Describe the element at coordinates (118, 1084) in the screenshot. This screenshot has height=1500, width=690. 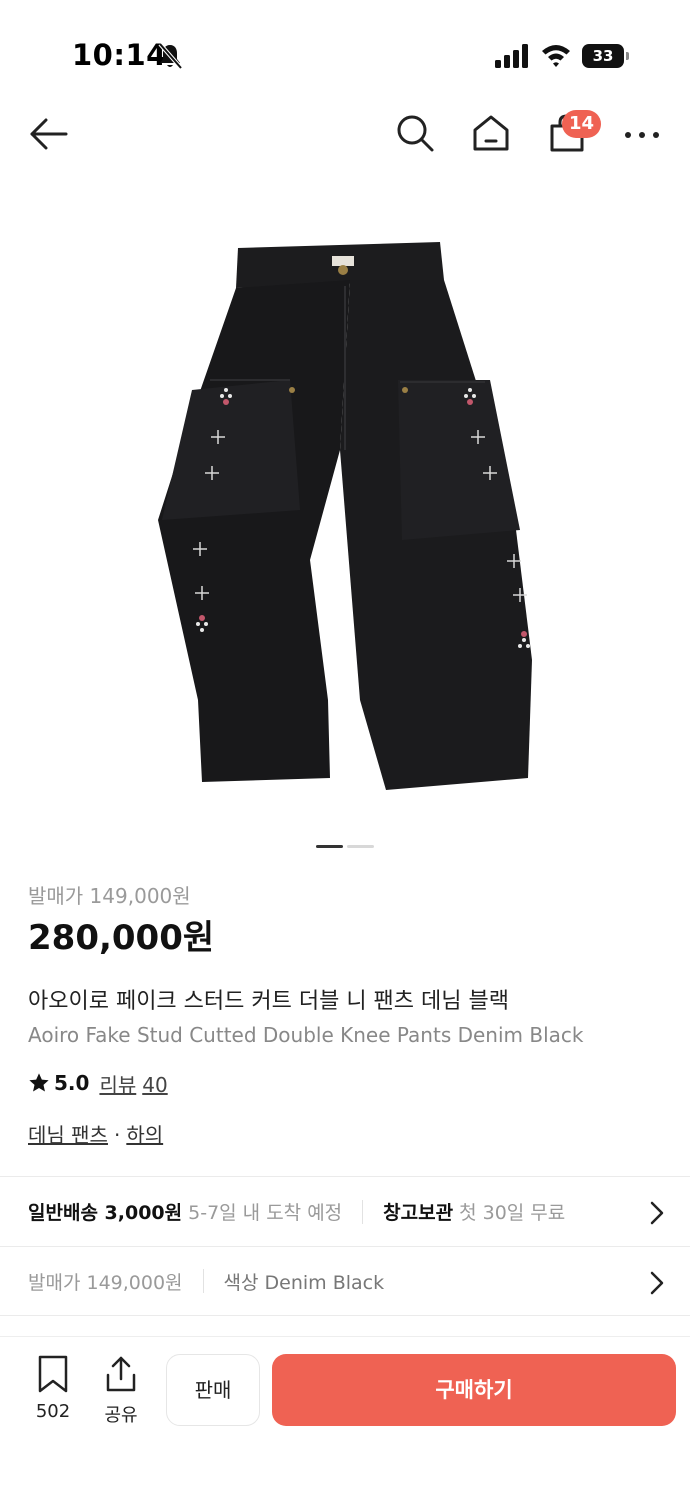
I see `review-label: 리뷰` at that location.